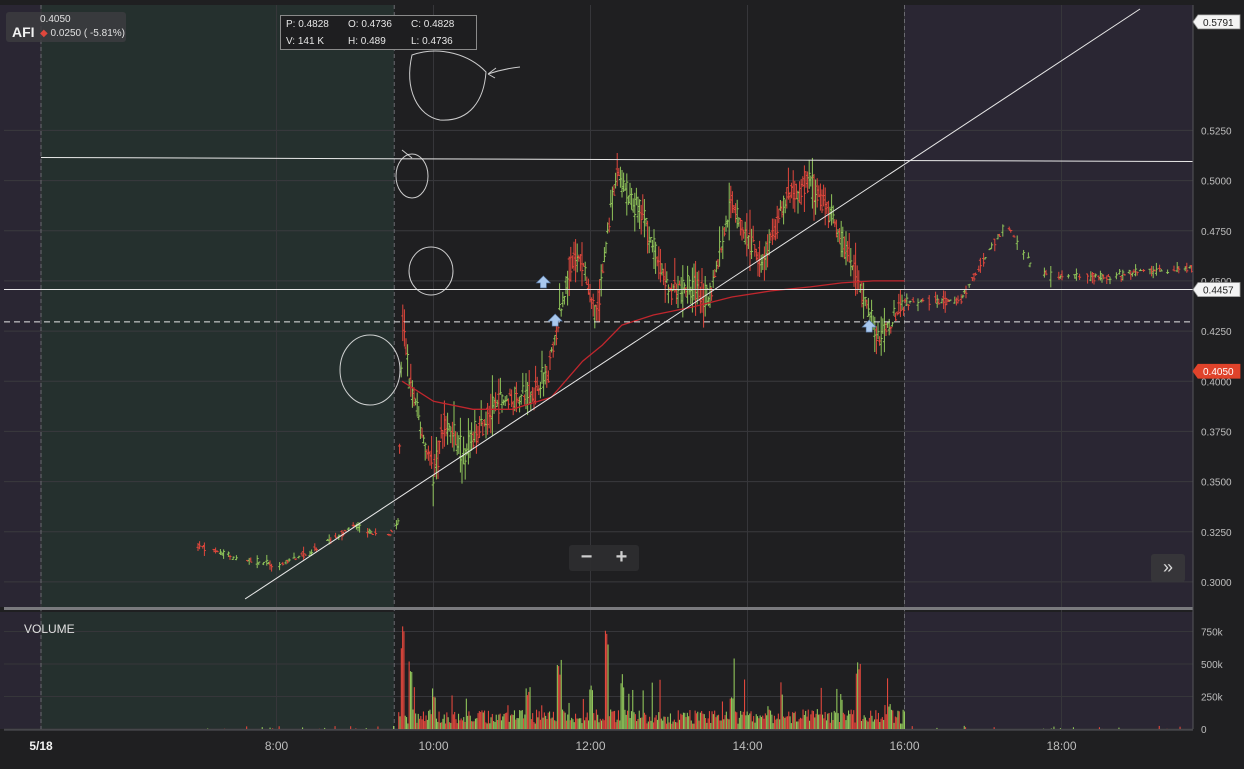  Describe the element at coordinates (367, 41) in the screenshot. I see `ohlc-high: H: 0.489` at that location.